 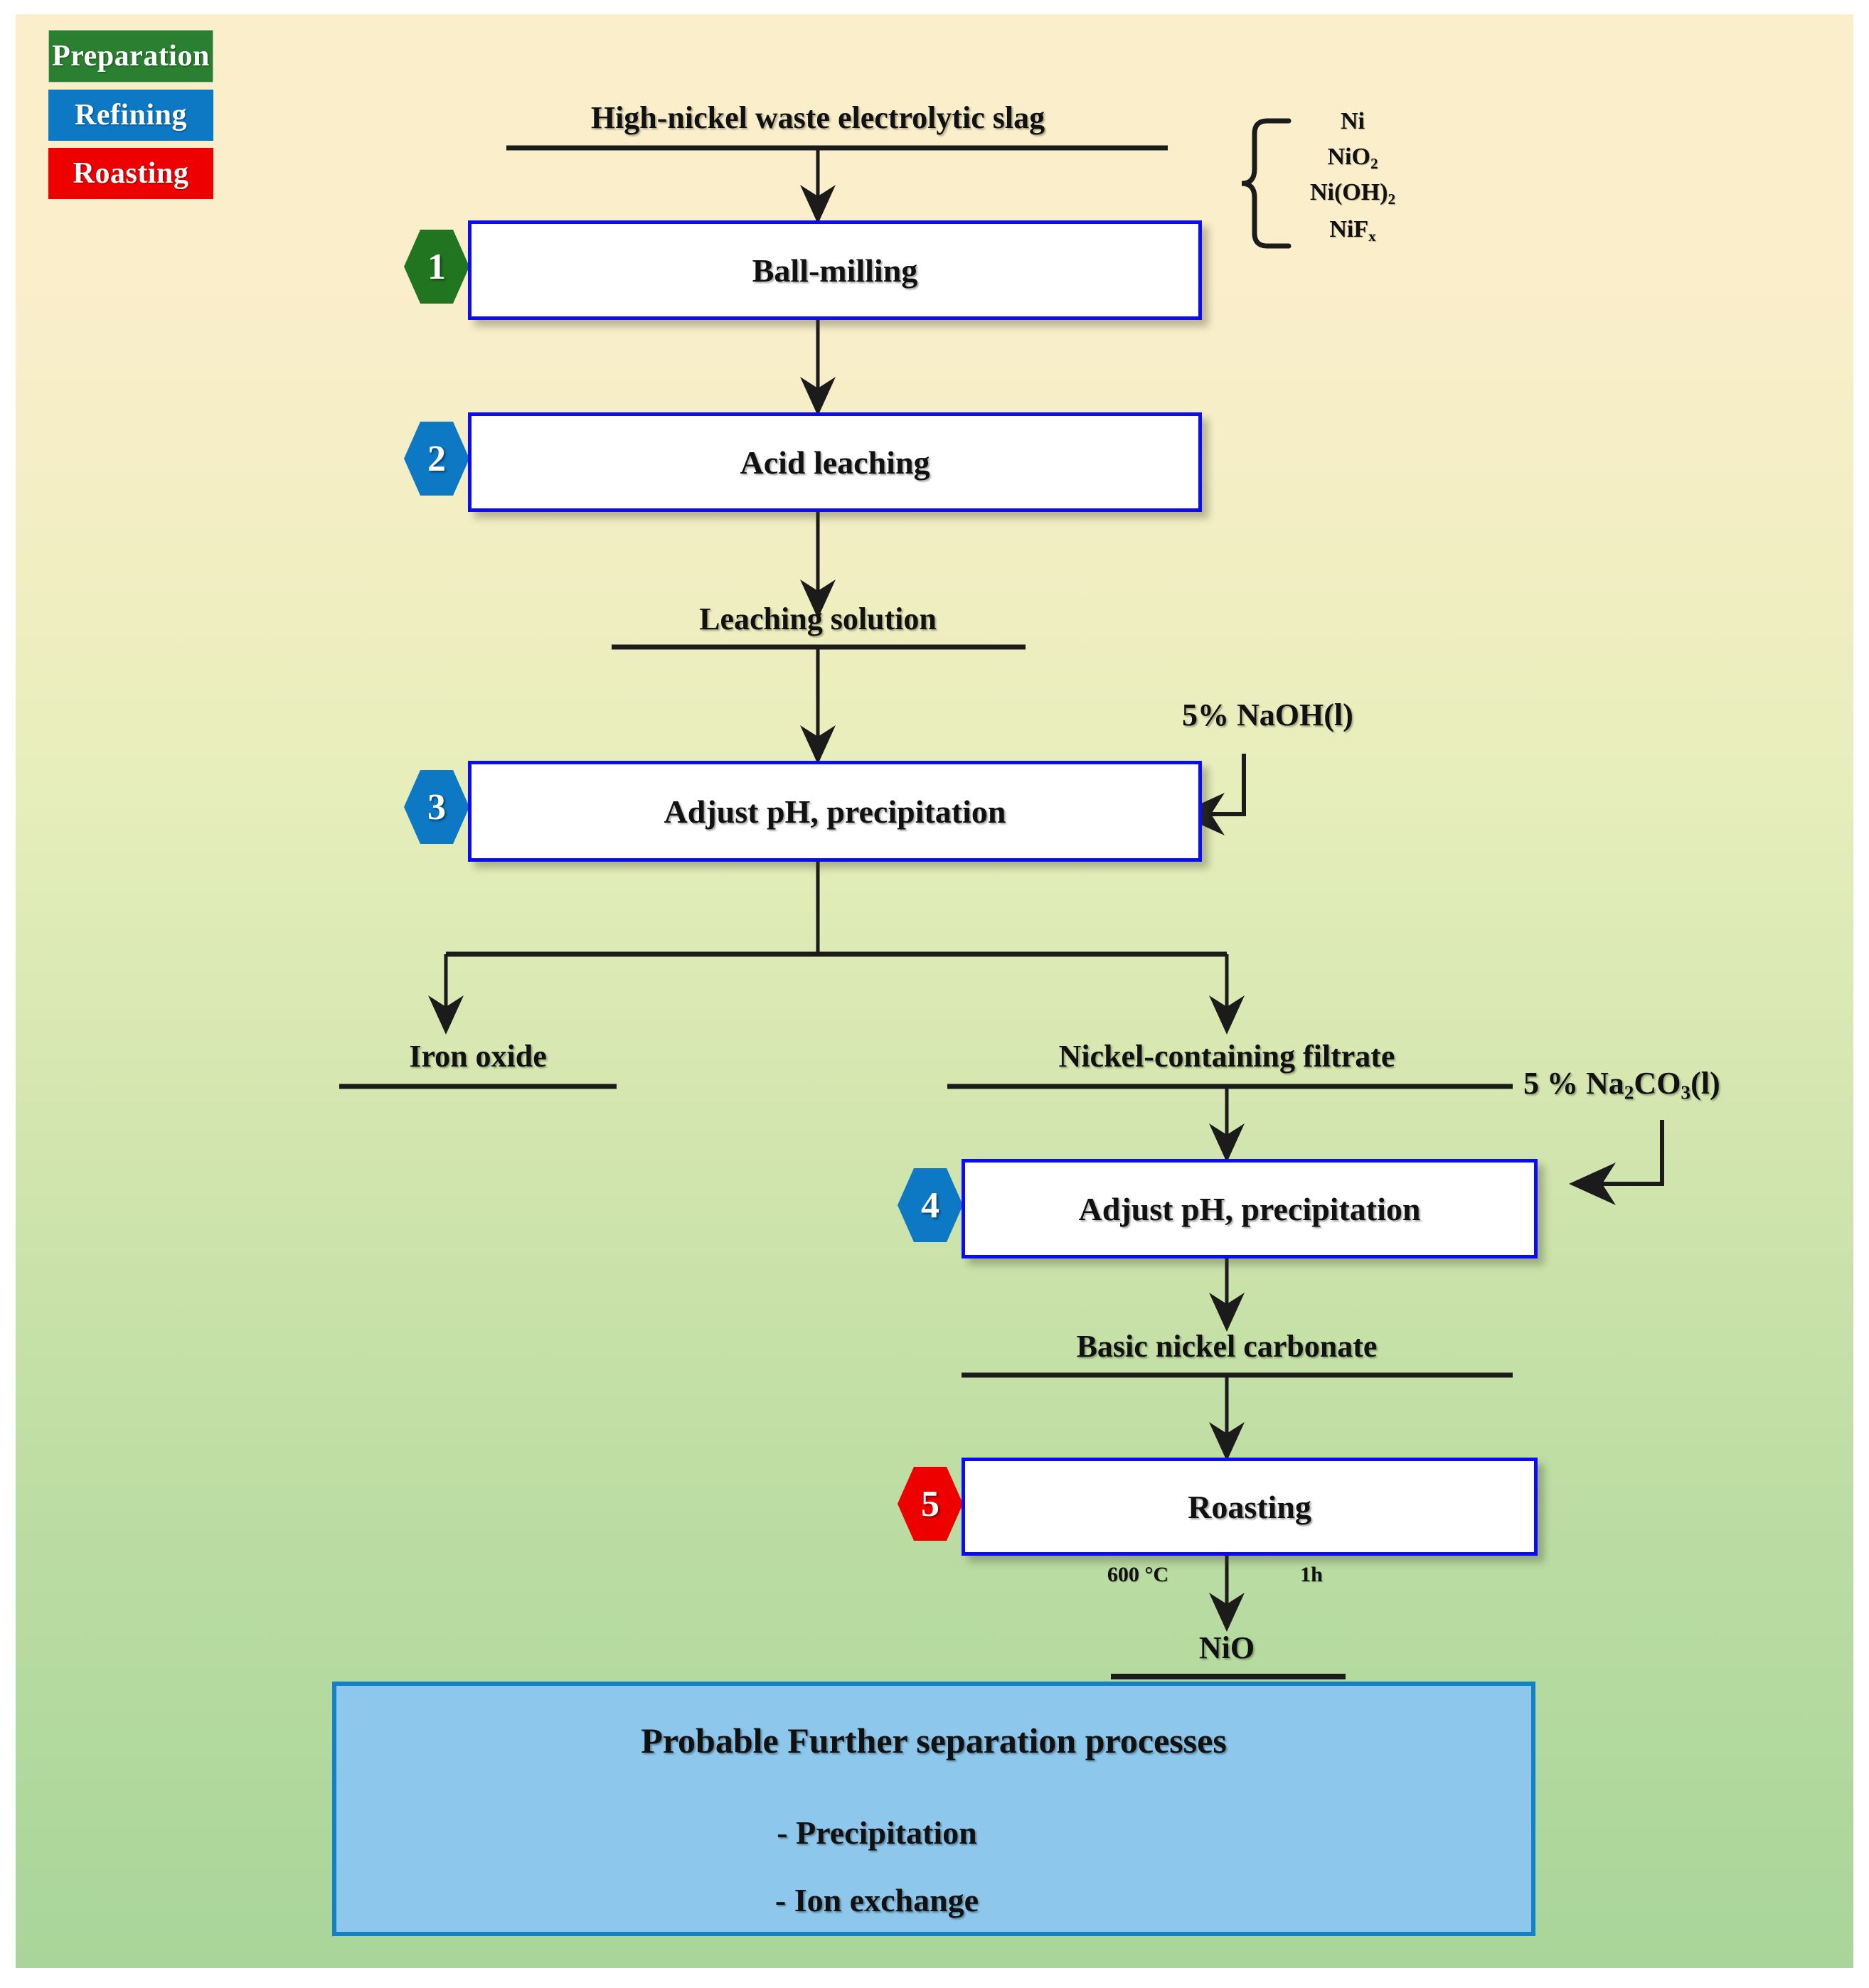 I want to click on legend-label-roasting: Roasting, so click(x=131, y=173).